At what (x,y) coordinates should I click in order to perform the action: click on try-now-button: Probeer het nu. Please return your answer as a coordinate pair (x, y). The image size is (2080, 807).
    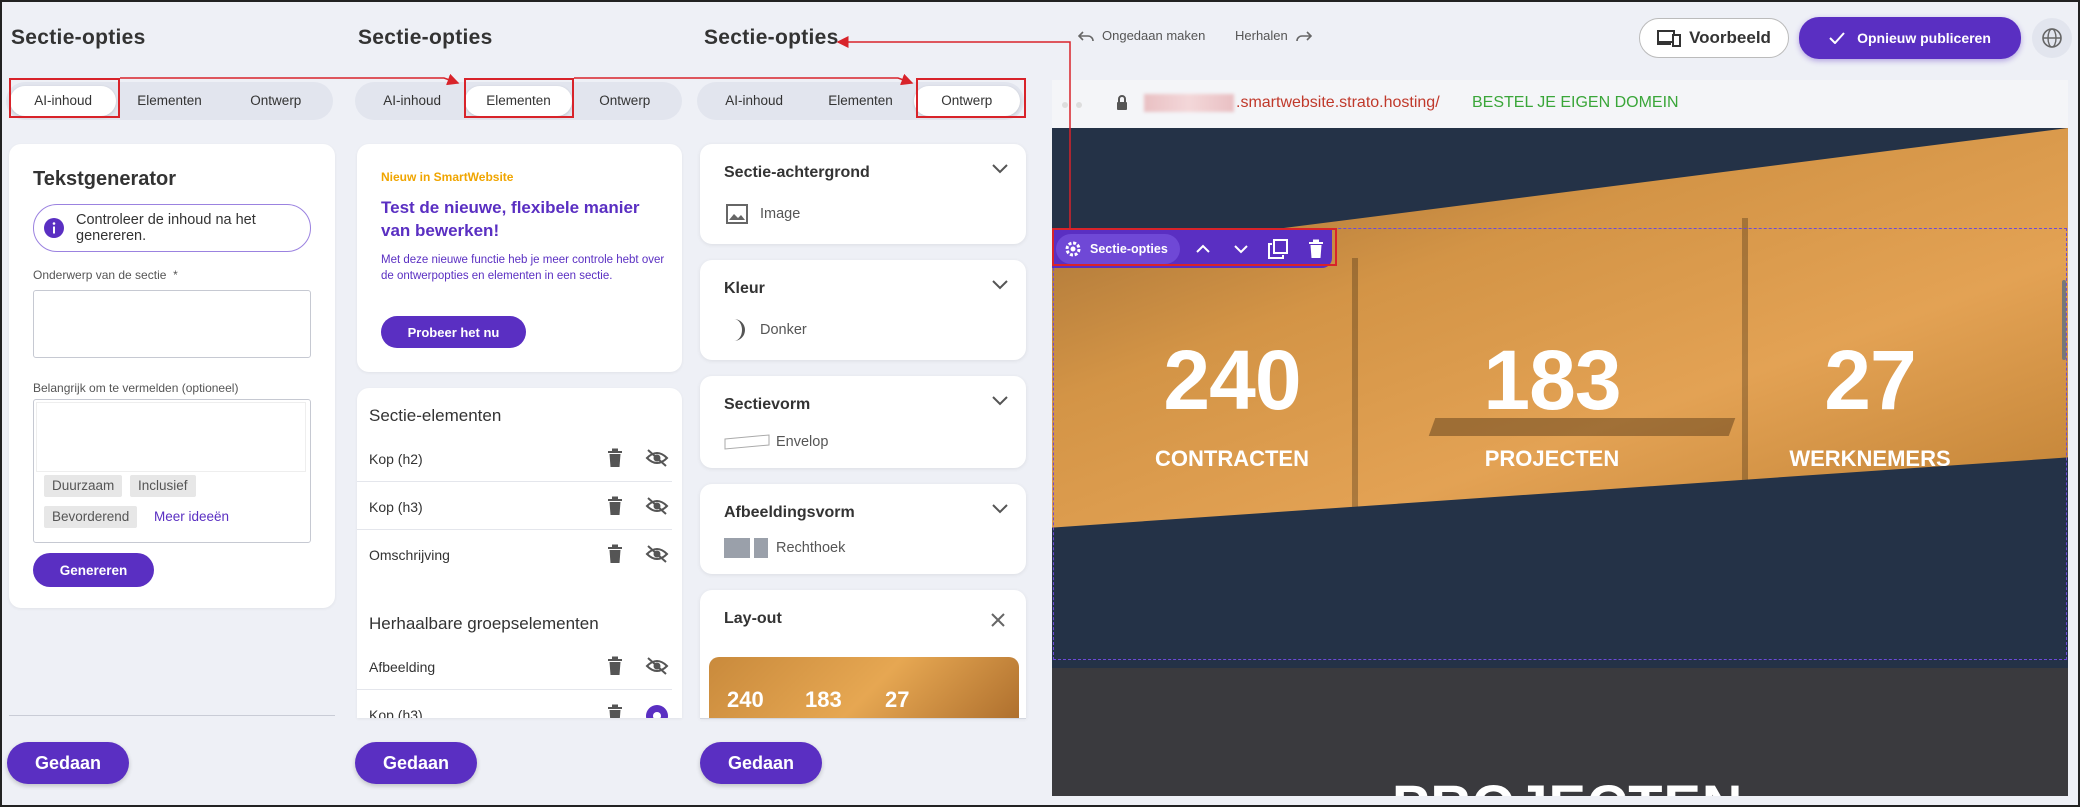
    Looking at the image, I should click on (453, 332).